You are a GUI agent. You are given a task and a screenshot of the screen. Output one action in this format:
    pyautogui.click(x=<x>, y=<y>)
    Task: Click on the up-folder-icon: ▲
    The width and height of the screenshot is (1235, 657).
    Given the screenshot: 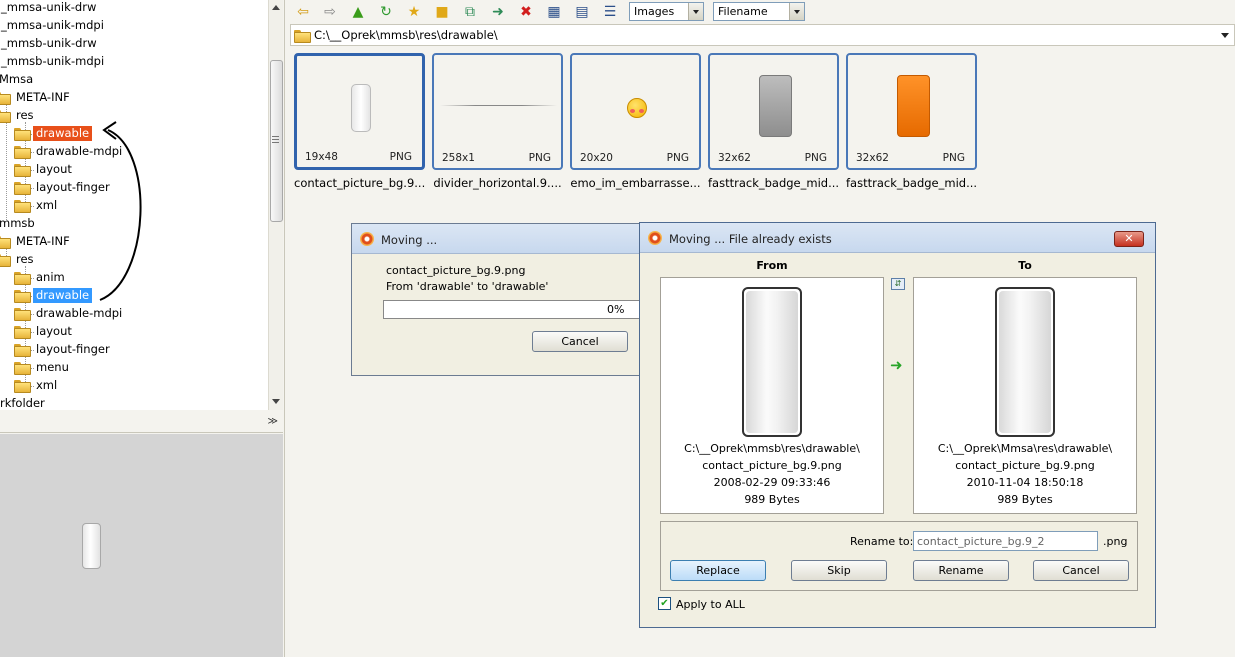 What is the action you would take?
    pyautogui.click(x=358, y=12)
    